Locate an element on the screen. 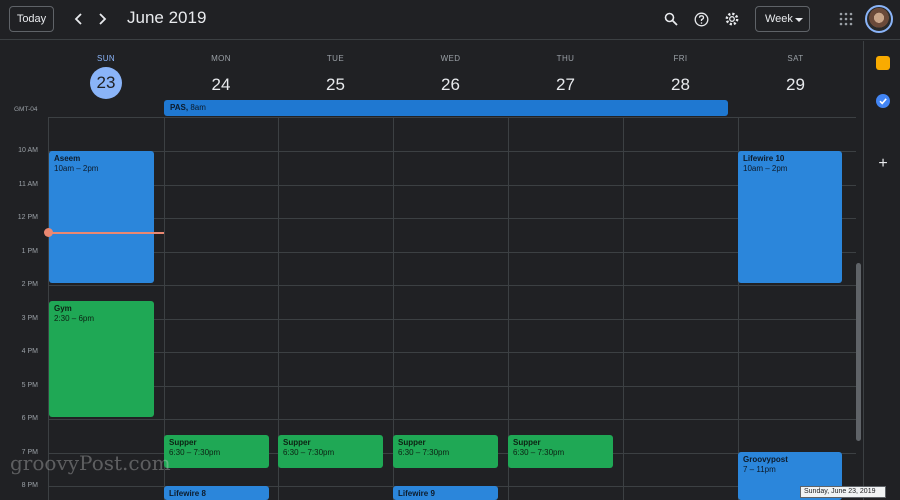 This screenshot has width=900, height=500. event-card: Gym 2:30 – 6pm is located at coordinates (101, 359).